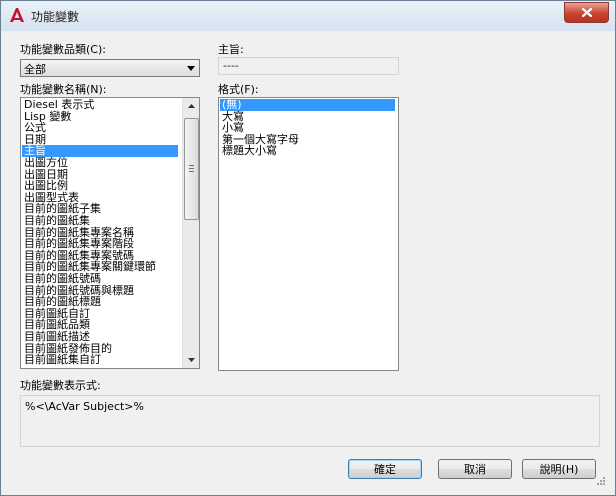 This screenshot has height=496, width=616. Describe the element at coordinates (307, 128) in the screenshot. I see `format-item: 小寫` at that location.